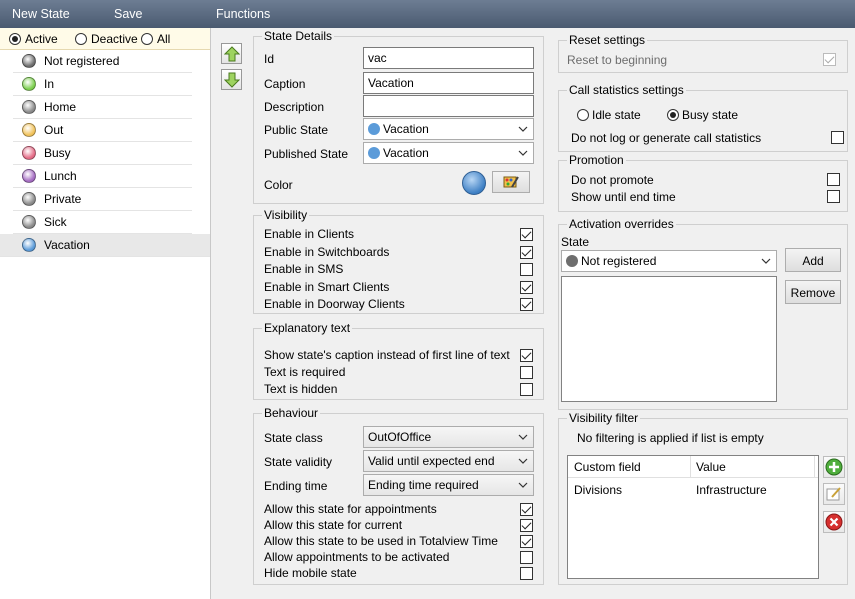  Describe the element at coordinates (304, 269) in the screenshot. I see `visibility-option-label: Enable in SMS` at that location.